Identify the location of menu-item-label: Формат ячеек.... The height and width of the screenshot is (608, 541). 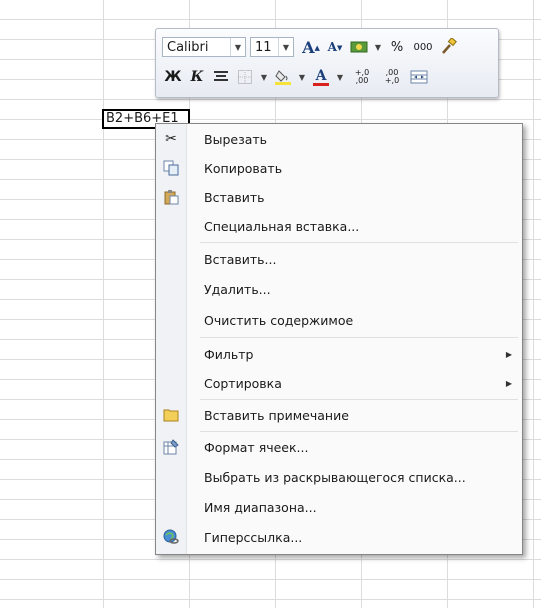
(256, 447).